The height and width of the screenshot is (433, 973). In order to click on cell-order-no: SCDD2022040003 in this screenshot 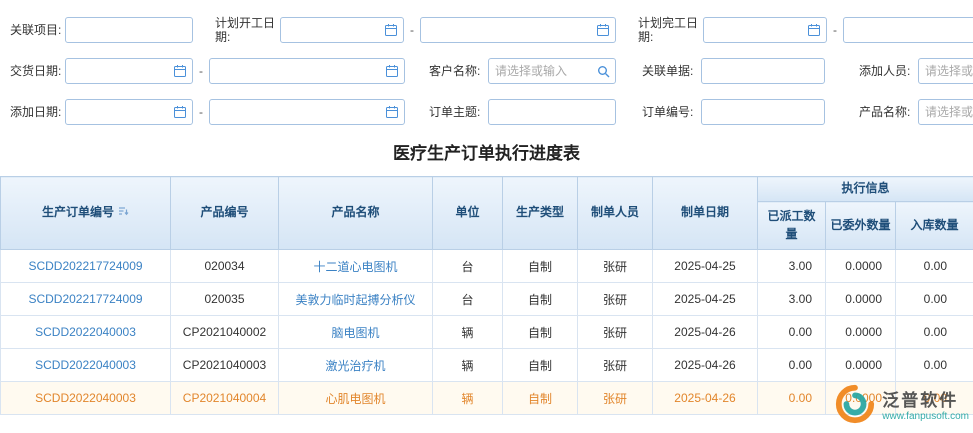, I will do `click(85, 365)`.